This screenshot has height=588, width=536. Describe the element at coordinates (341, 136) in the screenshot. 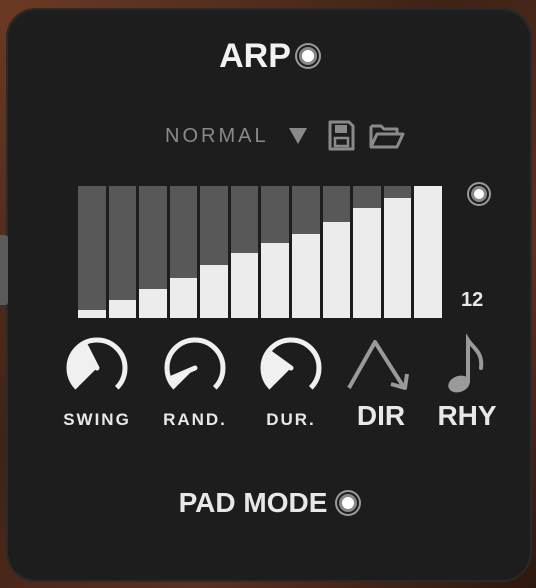

I see `save-icon` at that location.